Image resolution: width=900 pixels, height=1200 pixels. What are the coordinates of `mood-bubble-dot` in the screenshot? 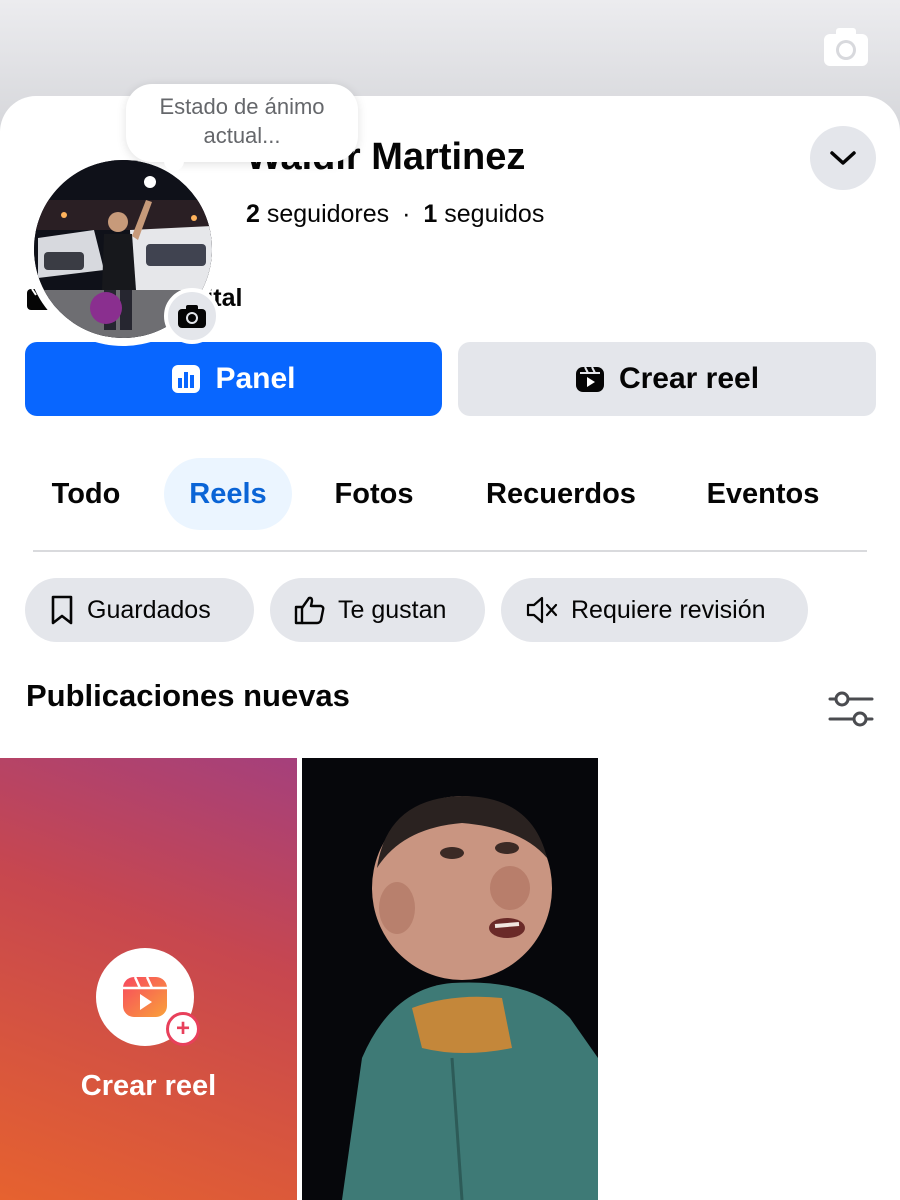 It's located at (150, 182).